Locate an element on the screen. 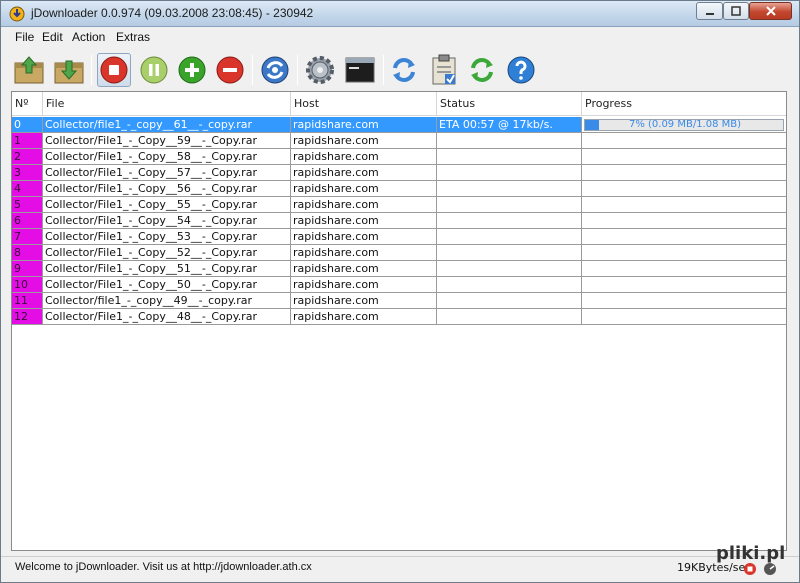 Image resolution: width=800 pixels, height=583 pixels. maximize-button is located at coordinates (736, 11).